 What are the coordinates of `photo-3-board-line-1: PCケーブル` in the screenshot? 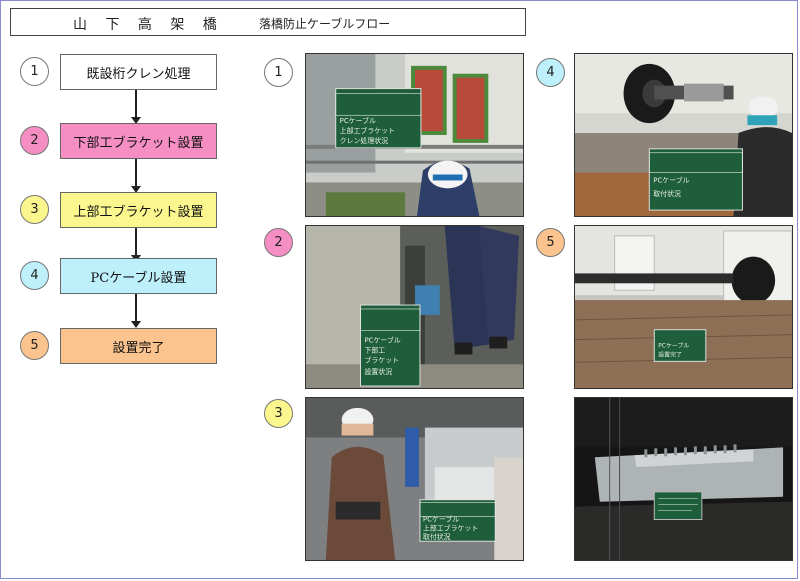 It's located at (441, 518).